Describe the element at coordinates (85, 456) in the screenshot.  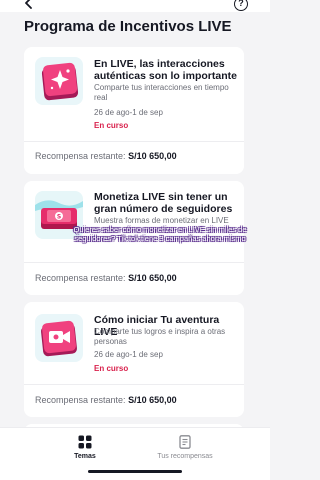
I see `tab-label: Temas` at that location.